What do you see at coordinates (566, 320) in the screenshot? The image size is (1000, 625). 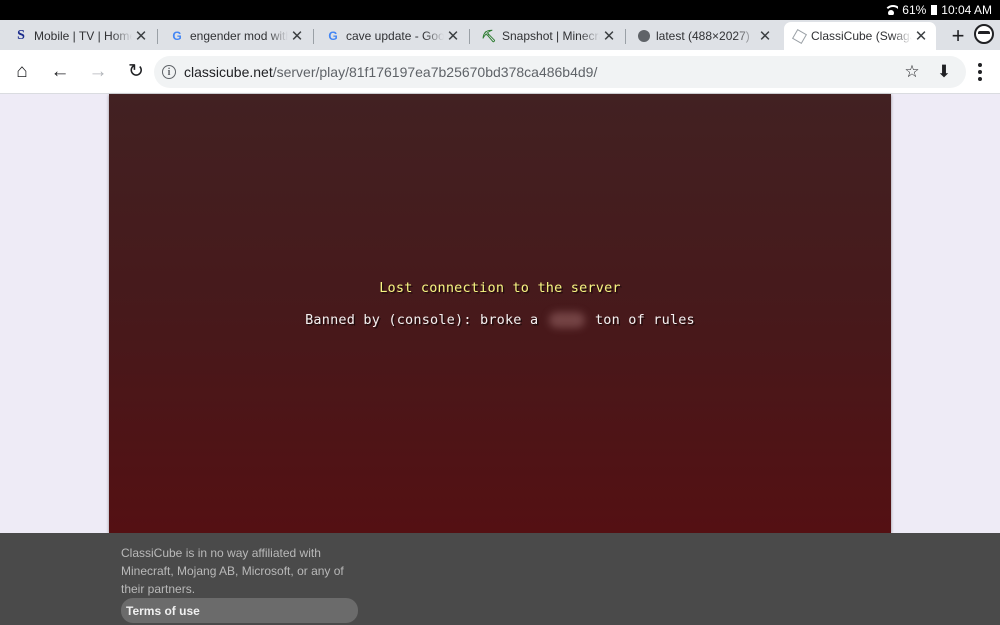 I see `censored-word` at bounding box center [566, 320].